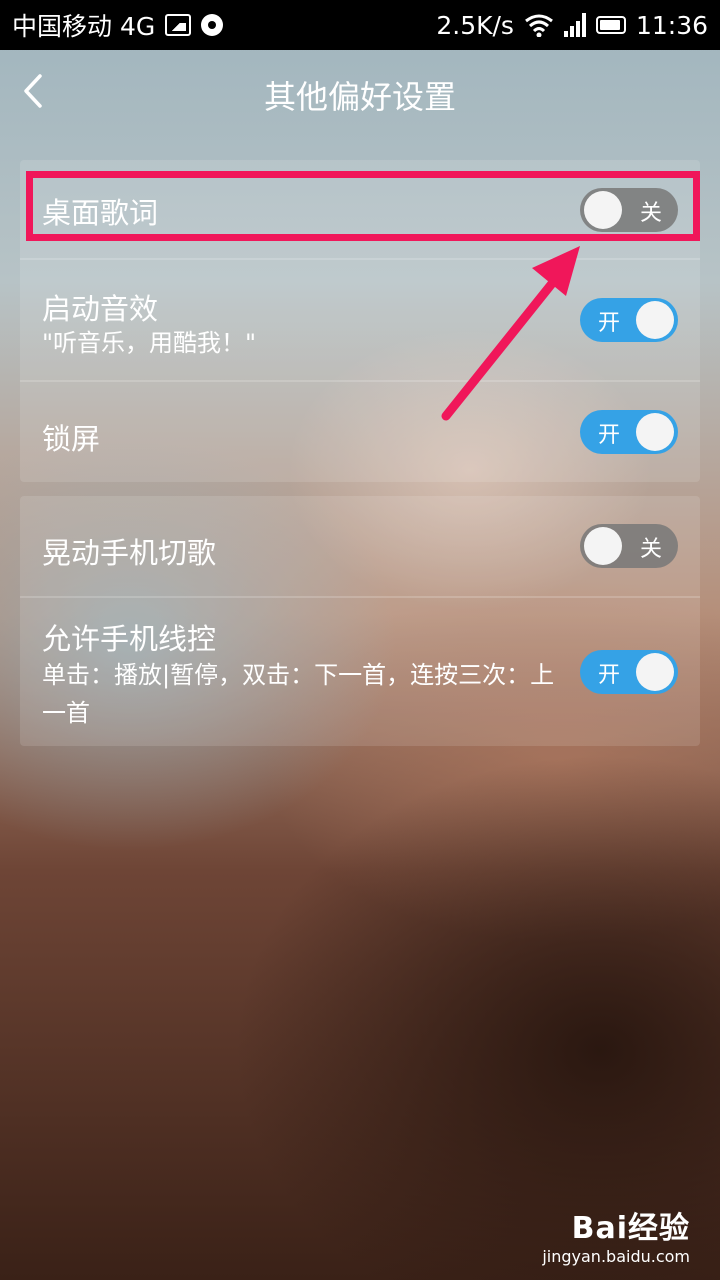 Image resolution: width=720 pixels, height=1280 pixels. What do you see at coordinates (610, 25) in the screenshot?
I see `battery-icon` at bounding box center [610, 25].